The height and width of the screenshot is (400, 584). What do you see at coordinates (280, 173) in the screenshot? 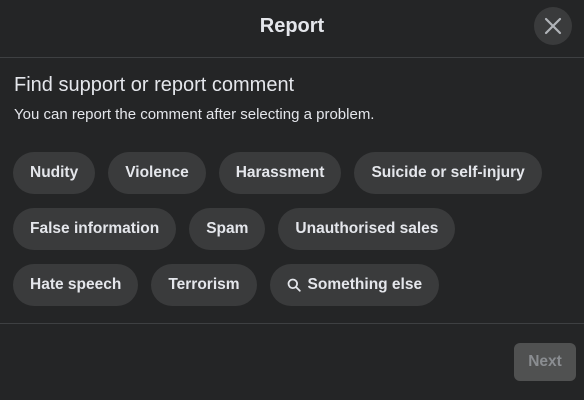
I see `option-harassment: Harassment` at bounding box center [280, 173].